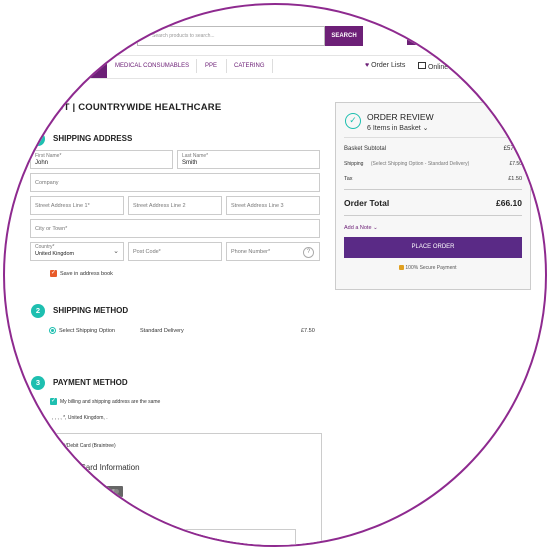  Describe the element at coordinates (400, 117) in the screenshot. I see `order-review-title: ORDER REVIEW` at that location.